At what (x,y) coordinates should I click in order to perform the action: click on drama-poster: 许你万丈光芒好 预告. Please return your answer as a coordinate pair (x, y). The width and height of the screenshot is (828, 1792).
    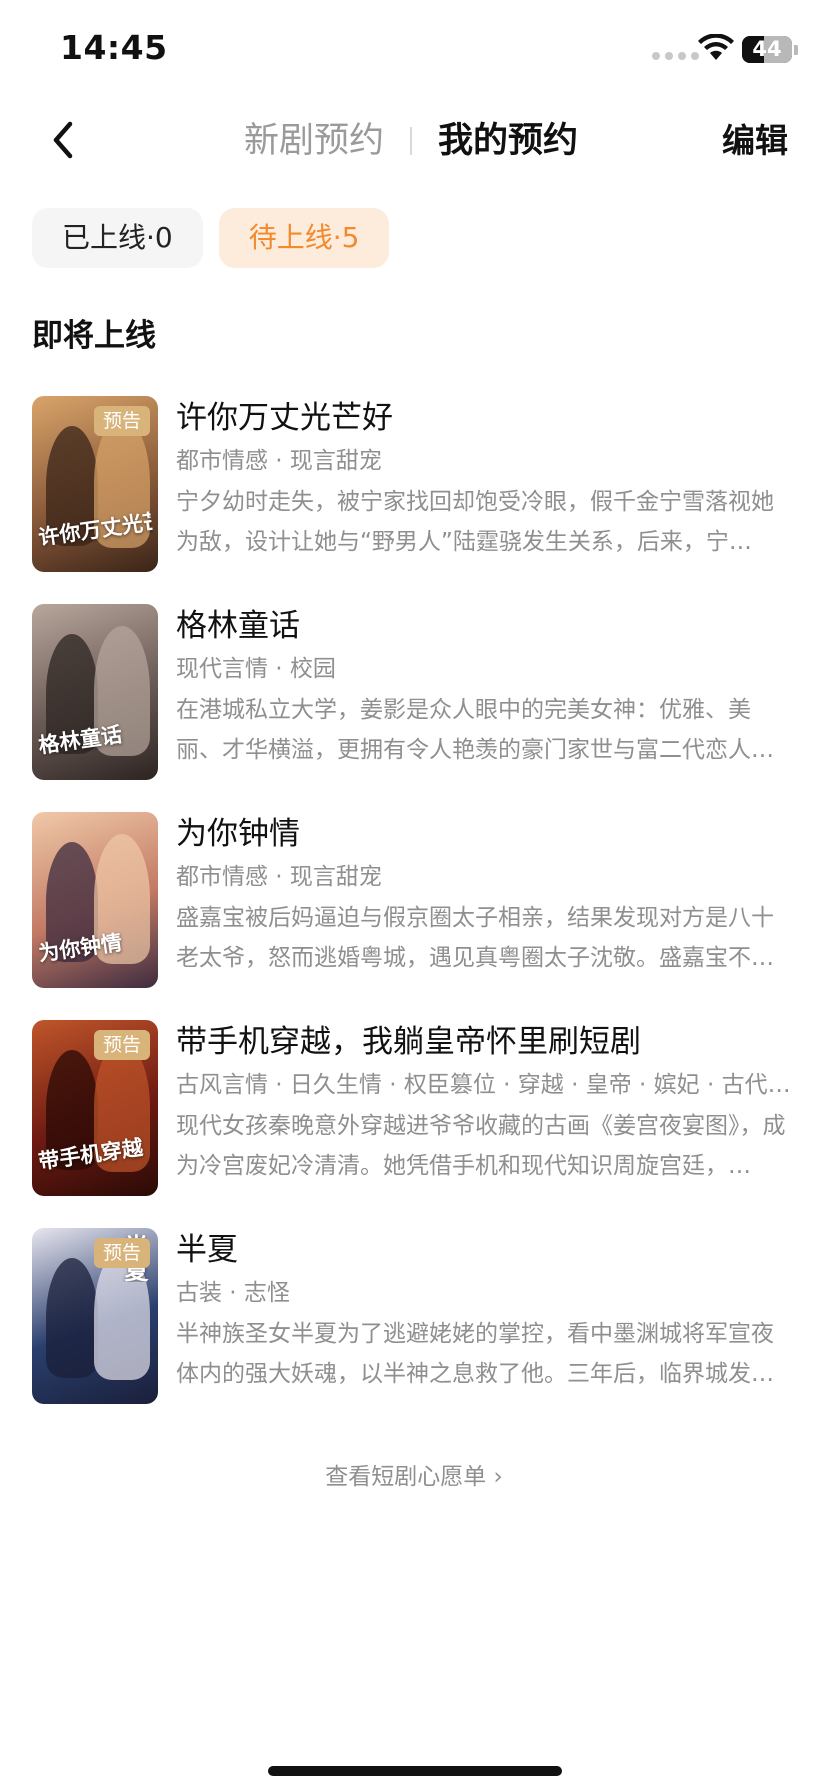
    Looking at the image, I should click on (95, 484).